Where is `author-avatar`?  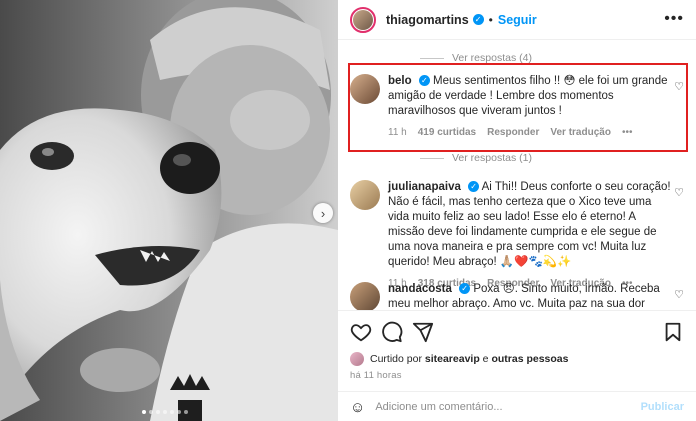 author-avatar is located at coordinates (363, 19).